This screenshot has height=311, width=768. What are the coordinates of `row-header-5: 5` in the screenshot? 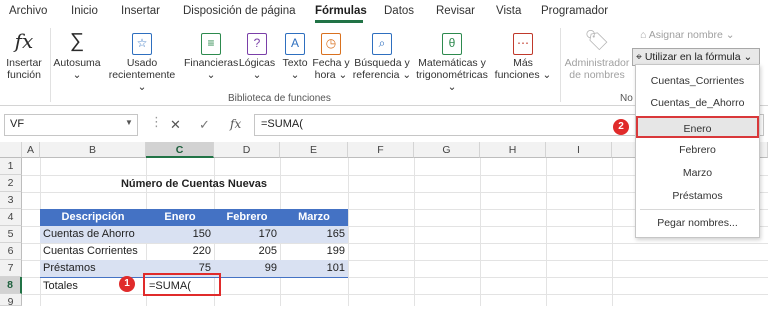 It's located at (11, 234).